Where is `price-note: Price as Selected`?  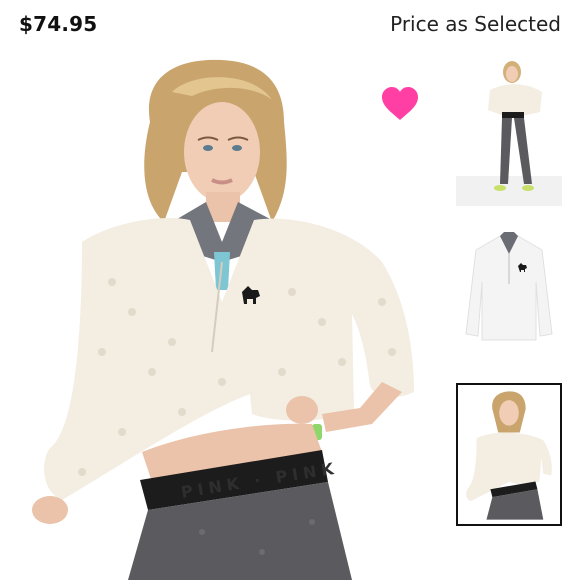 price-note: Price as Selected is located at coordinates (475, 24).